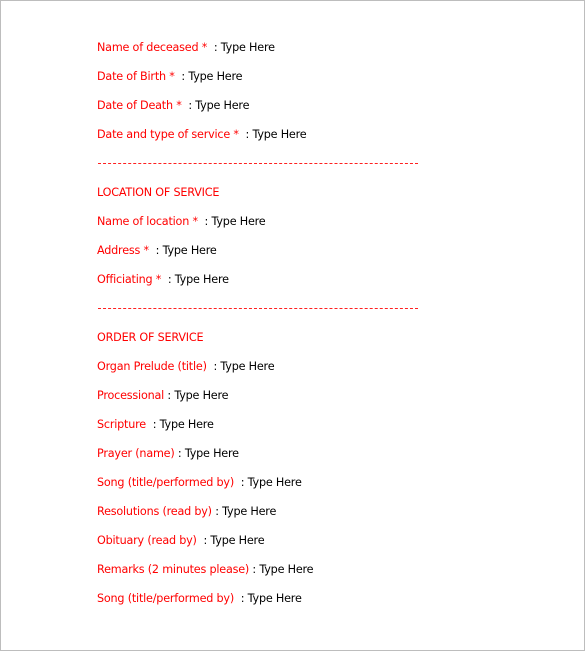 The width and height of the screenshot is (585, 651). I want to click on field-label: Resolutions (read by), so click(154, 511).